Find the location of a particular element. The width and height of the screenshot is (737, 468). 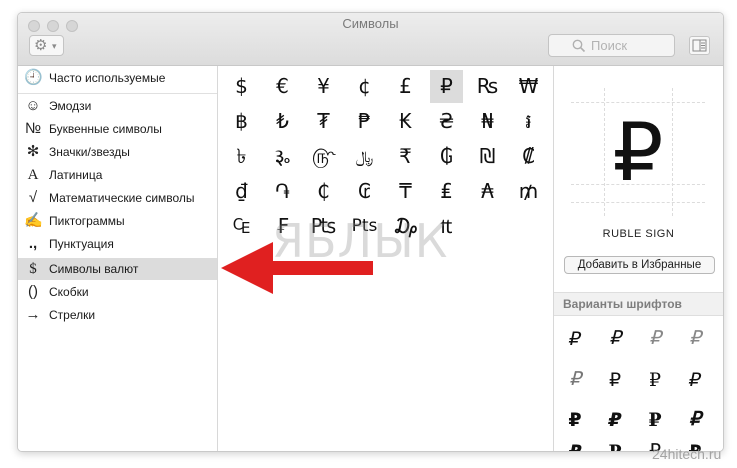

char-cell: ₳ is located at coordinates (487, 191).